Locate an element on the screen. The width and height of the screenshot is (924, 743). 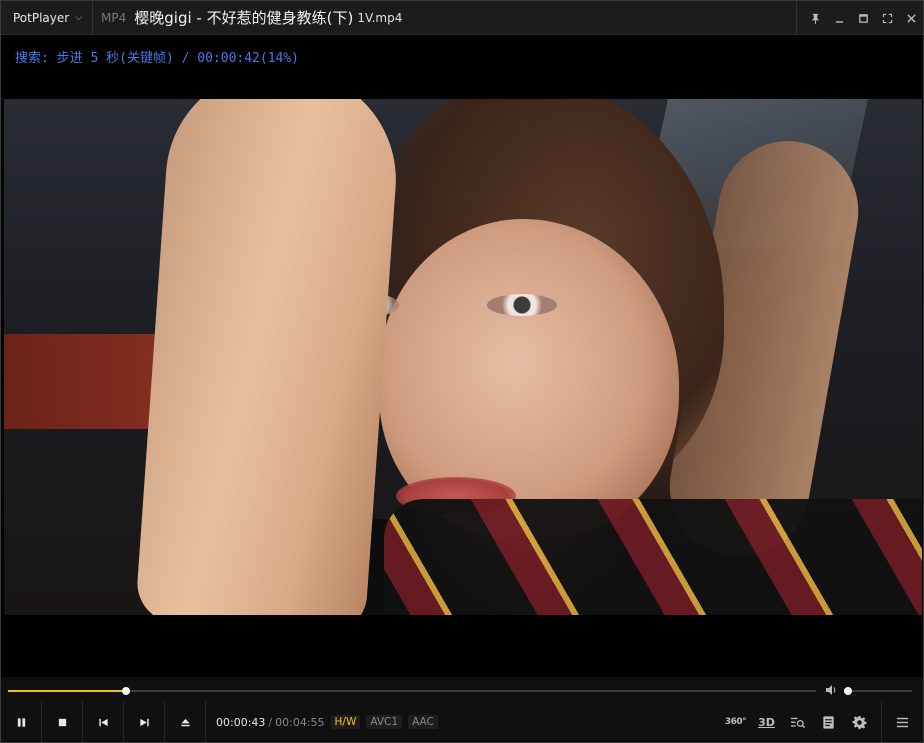
pin-icon is located at coordinates (815, 18).